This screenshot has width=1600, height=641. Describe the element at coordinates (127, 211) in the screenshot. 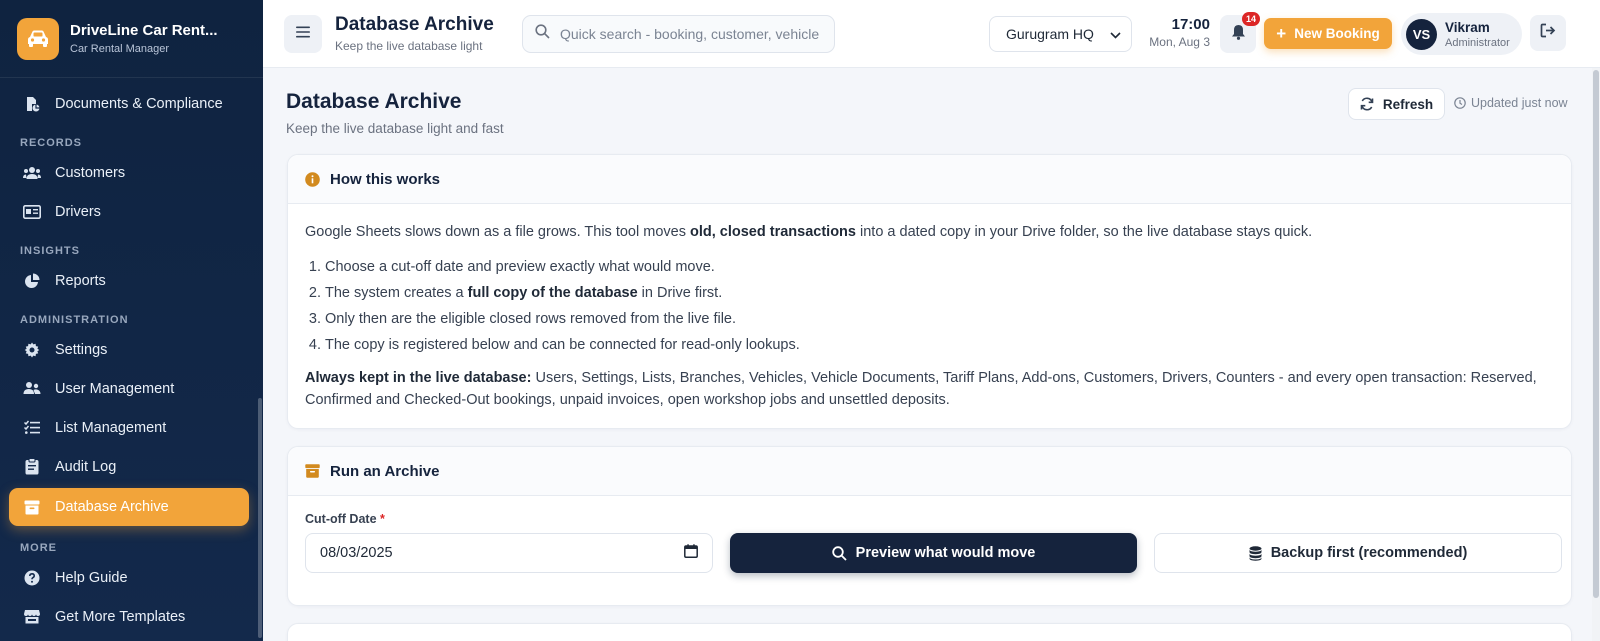

I see `sidebar-item-drivers: Drivers` at that location.